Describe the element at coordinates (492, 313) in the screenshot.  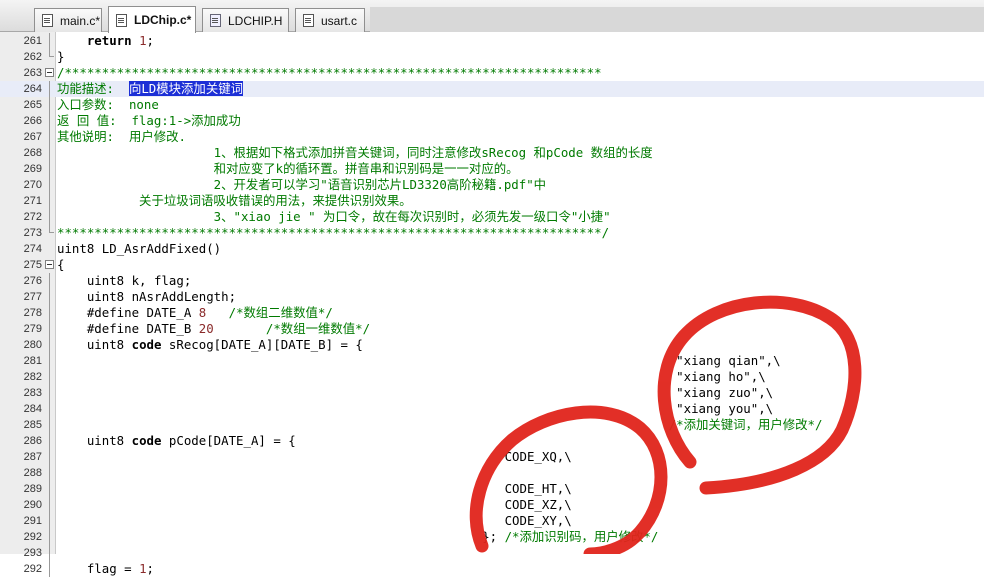
I see `code-line: 278 #define DATE_A 8 /*数组二维数值*/` at that location.